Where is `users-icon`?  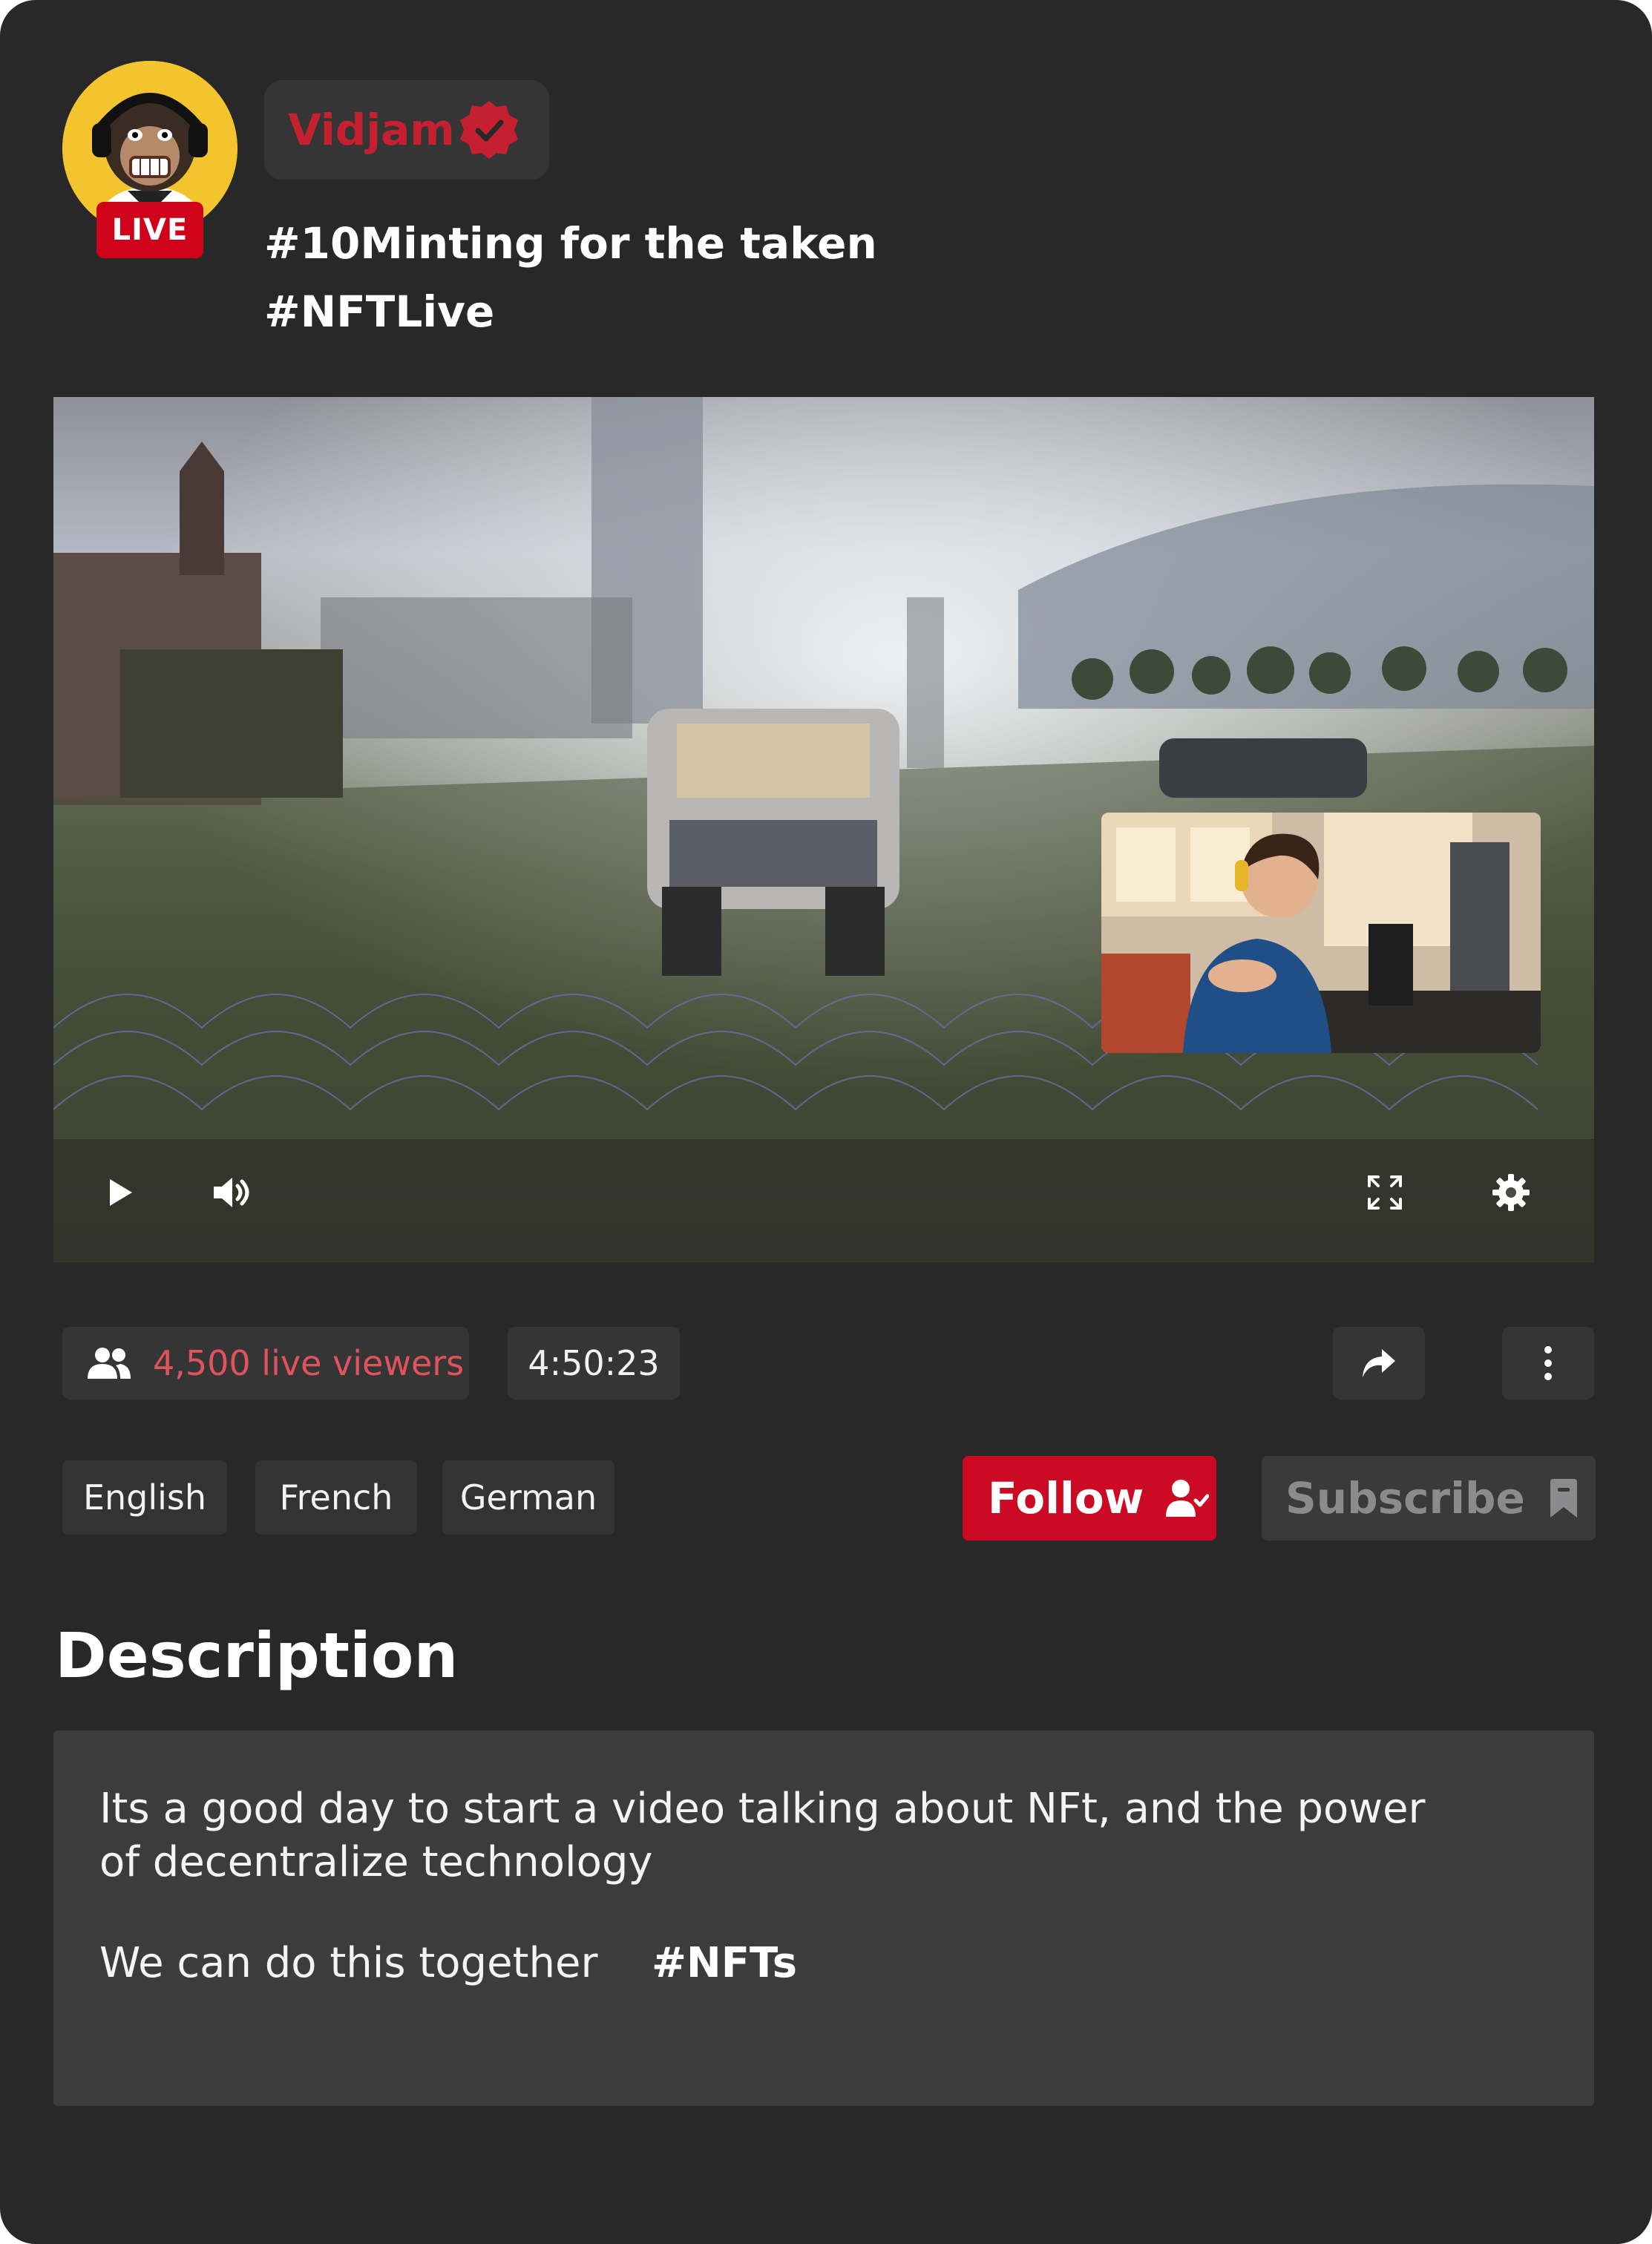
users-icon is located at coordinates (109, 1363).